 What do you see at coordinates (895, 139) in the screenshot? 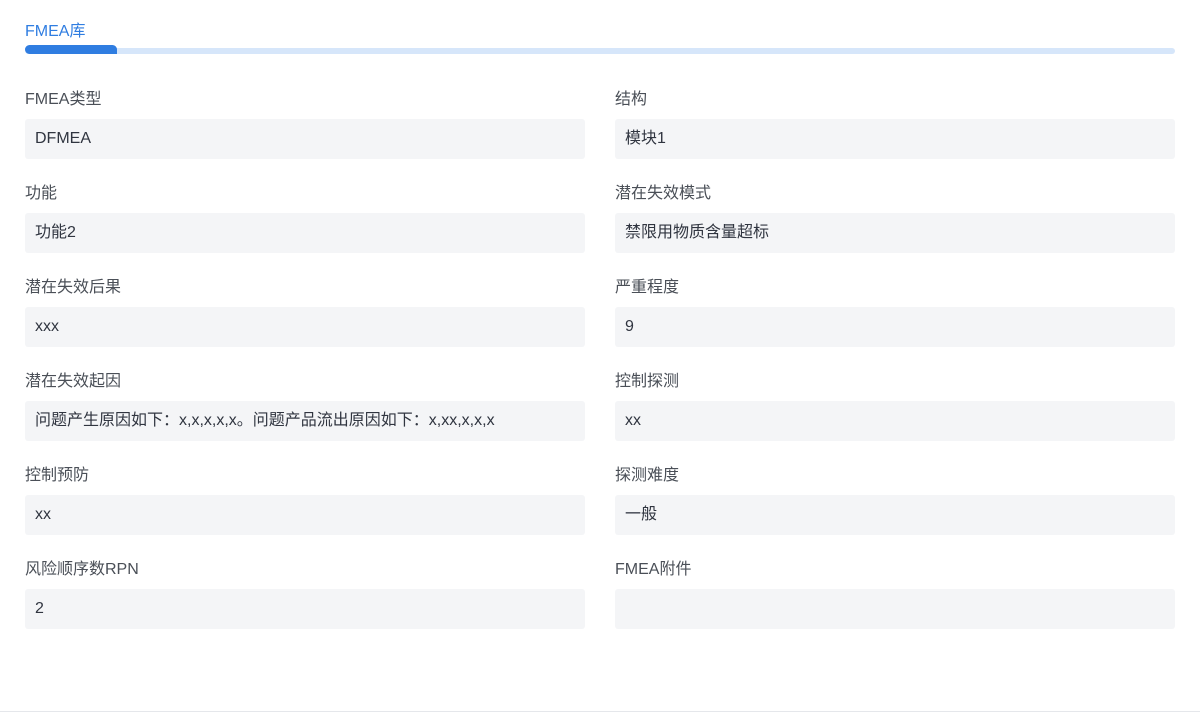
I see `field-value: 模块1` at bounding box center [895, 139].